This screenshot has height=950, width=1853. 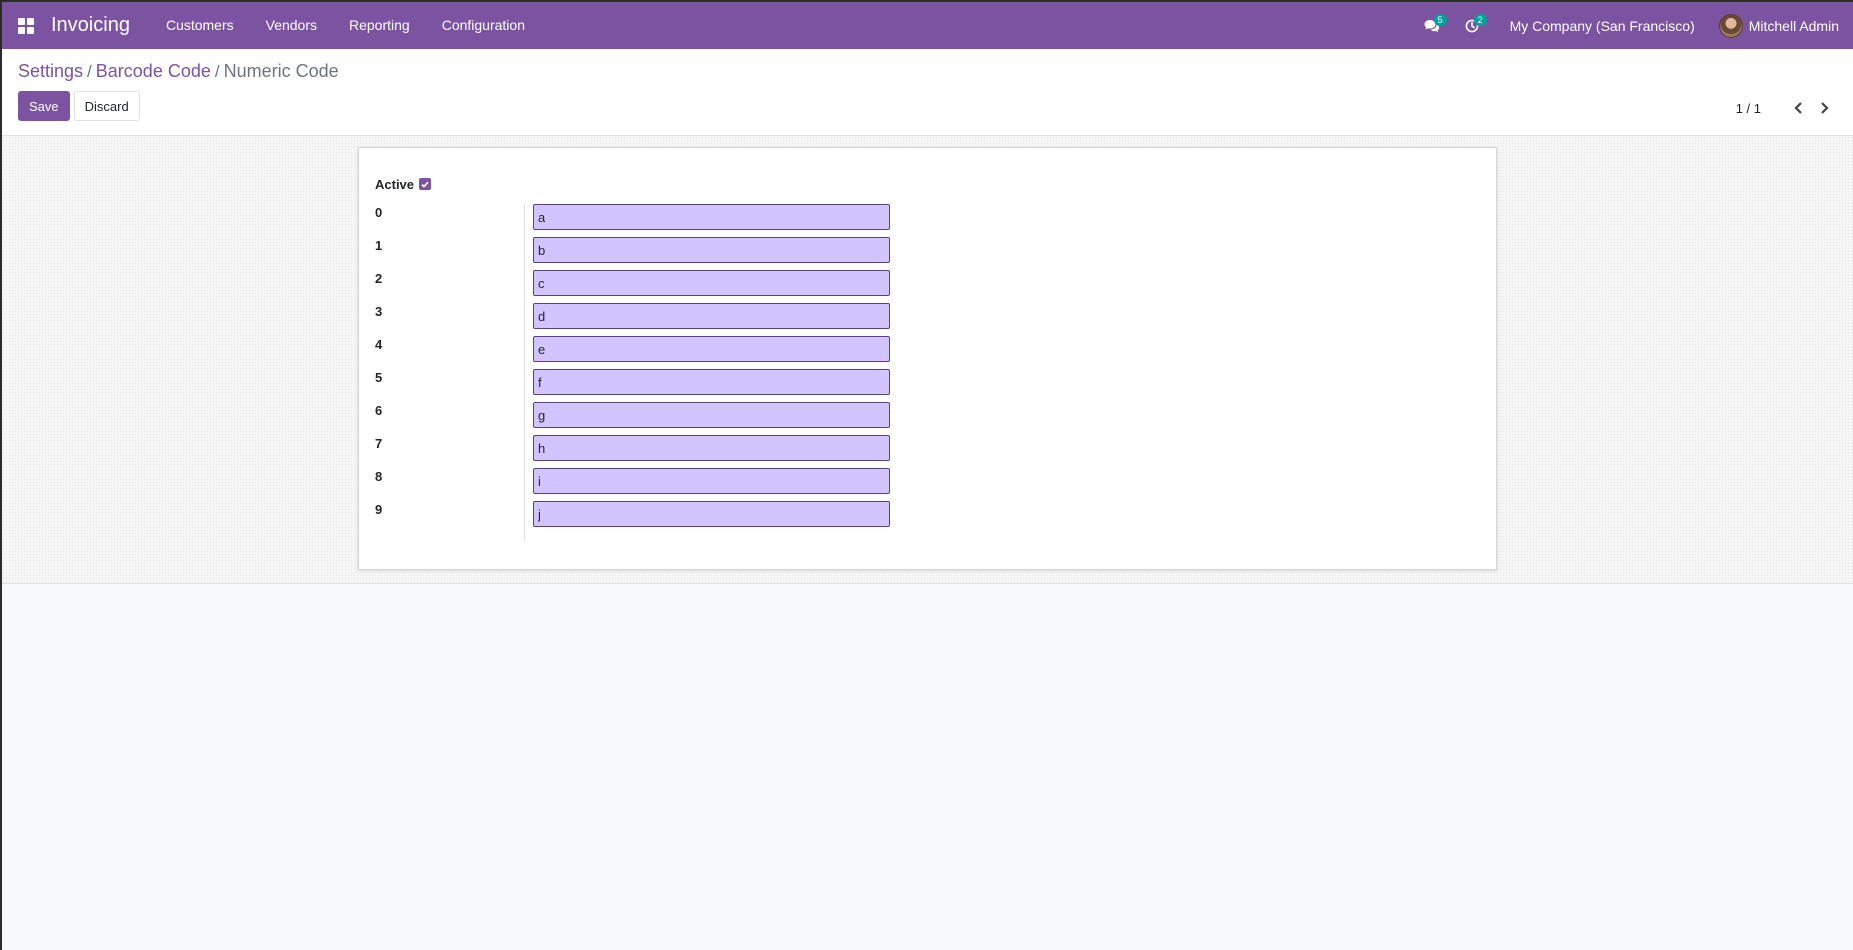 I want to click on active-checkbox, so click(x=425, y=184).